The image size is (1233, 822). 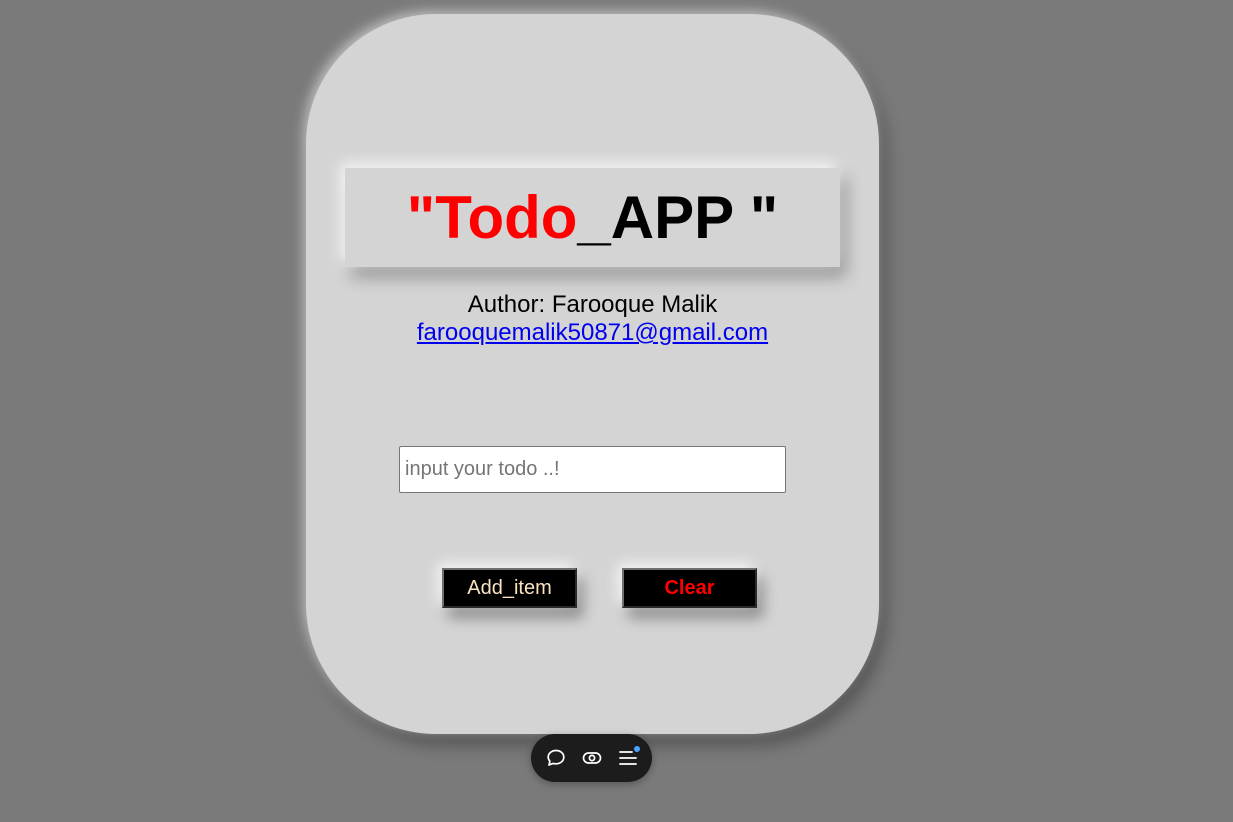 What do you see at coordinates (689, 588) in the screenshot?
I see `clear-button: Clear` at bounding box center [689, 588].